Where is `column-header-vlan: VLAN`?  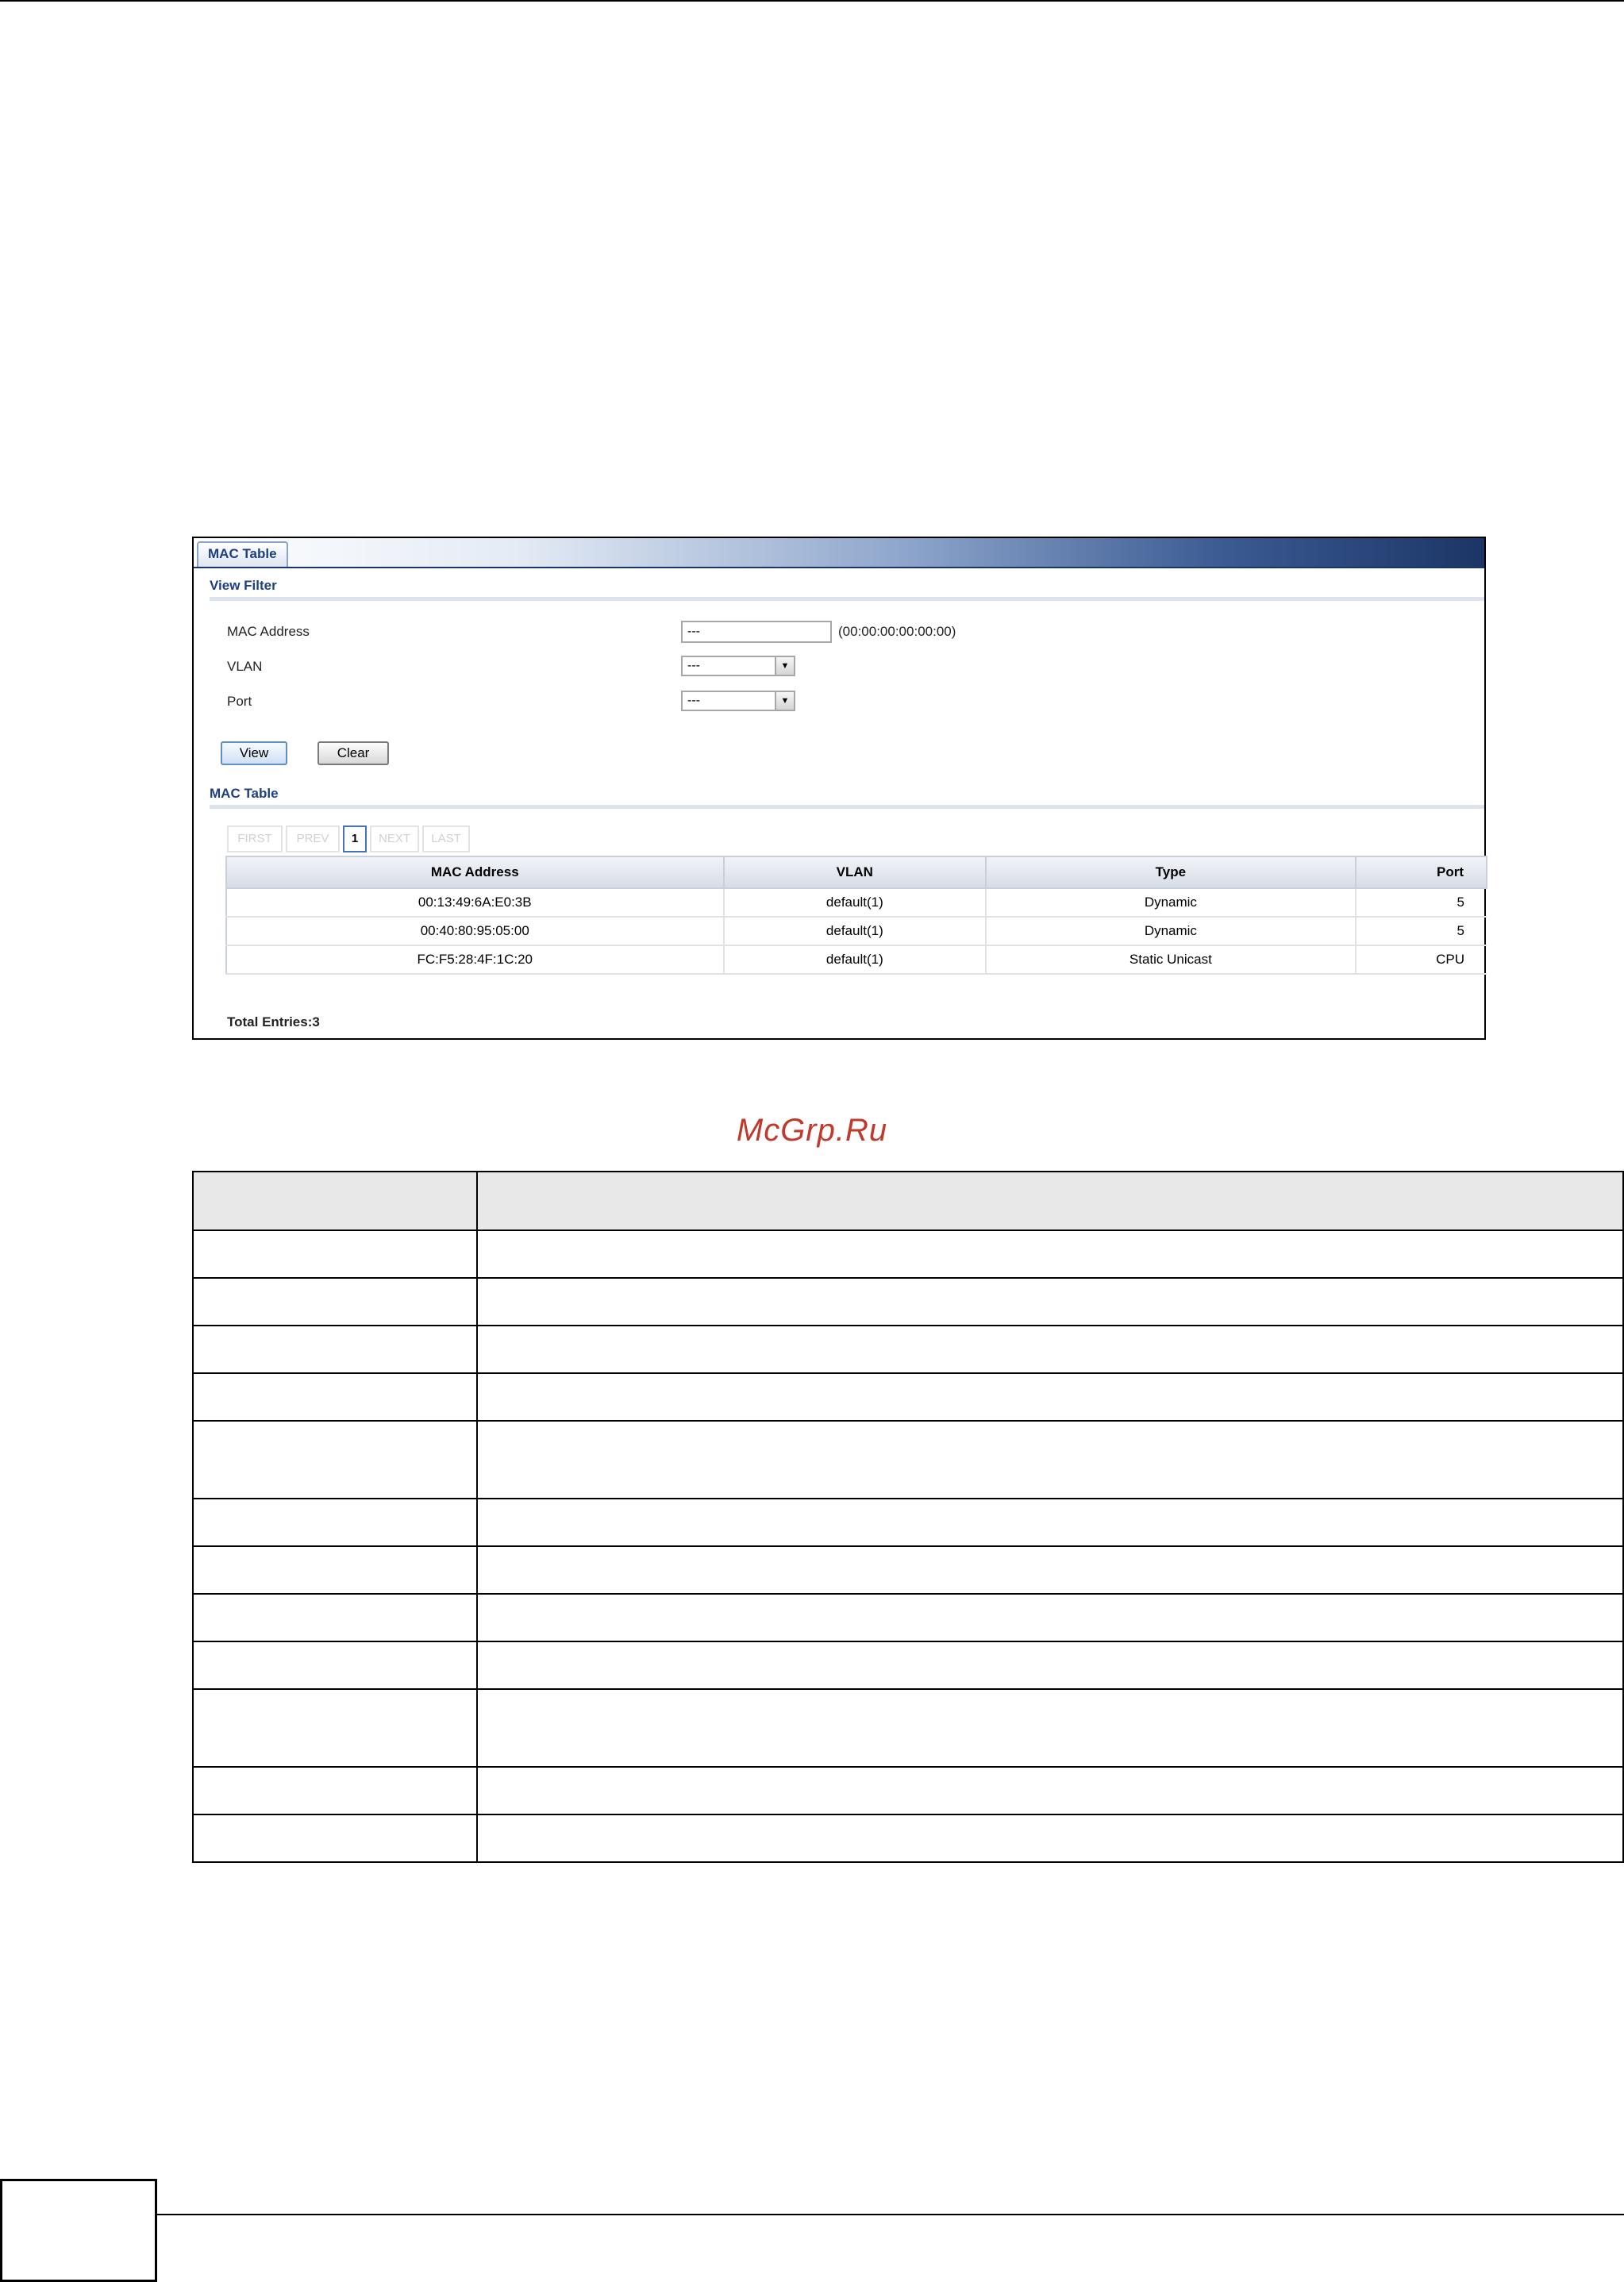 column-header-vlan: VLAN is located at coordinates (854, 872).